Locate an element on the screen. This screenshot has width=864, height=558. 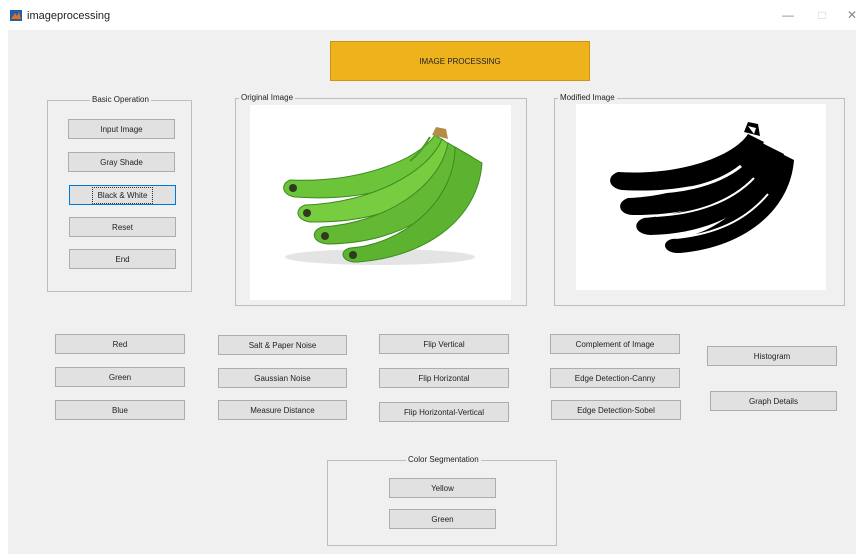
red-button: Red is located at coordinates (120, 344).